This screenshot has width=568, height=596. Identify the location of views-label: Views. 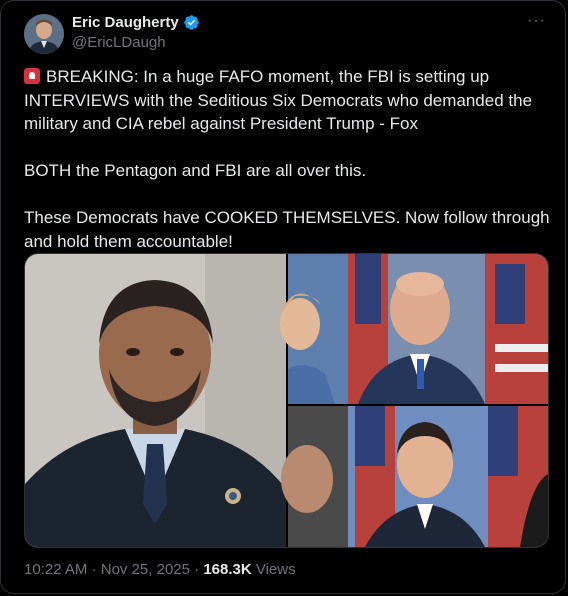
(273, 569).